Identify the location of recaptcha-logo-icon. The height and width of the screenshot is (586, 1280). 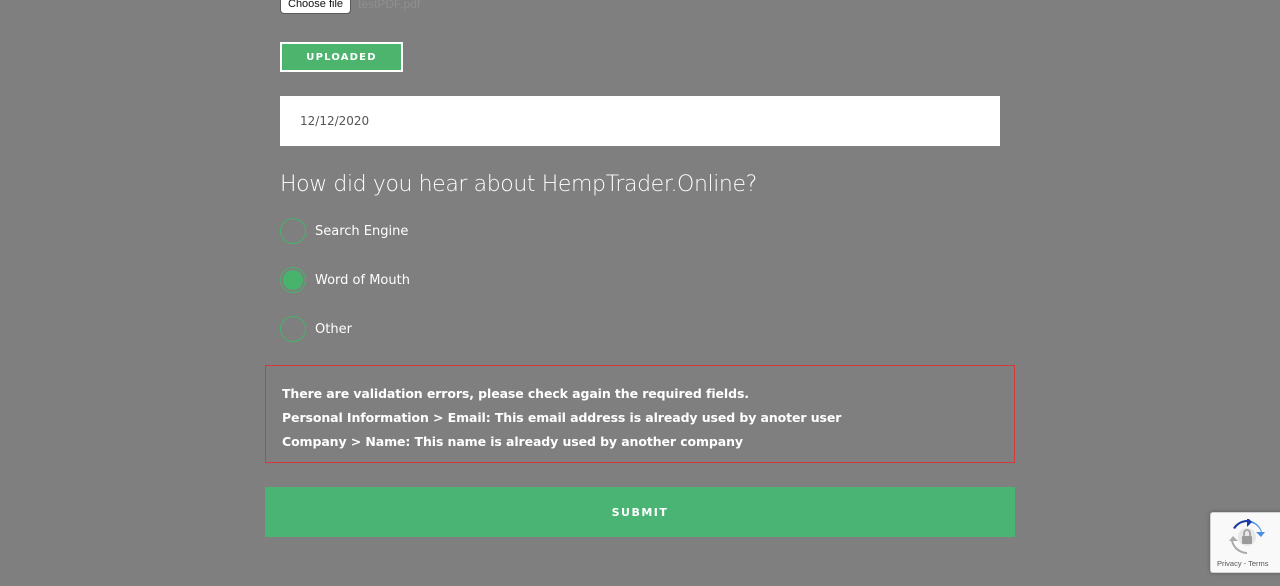
(1247, 536).